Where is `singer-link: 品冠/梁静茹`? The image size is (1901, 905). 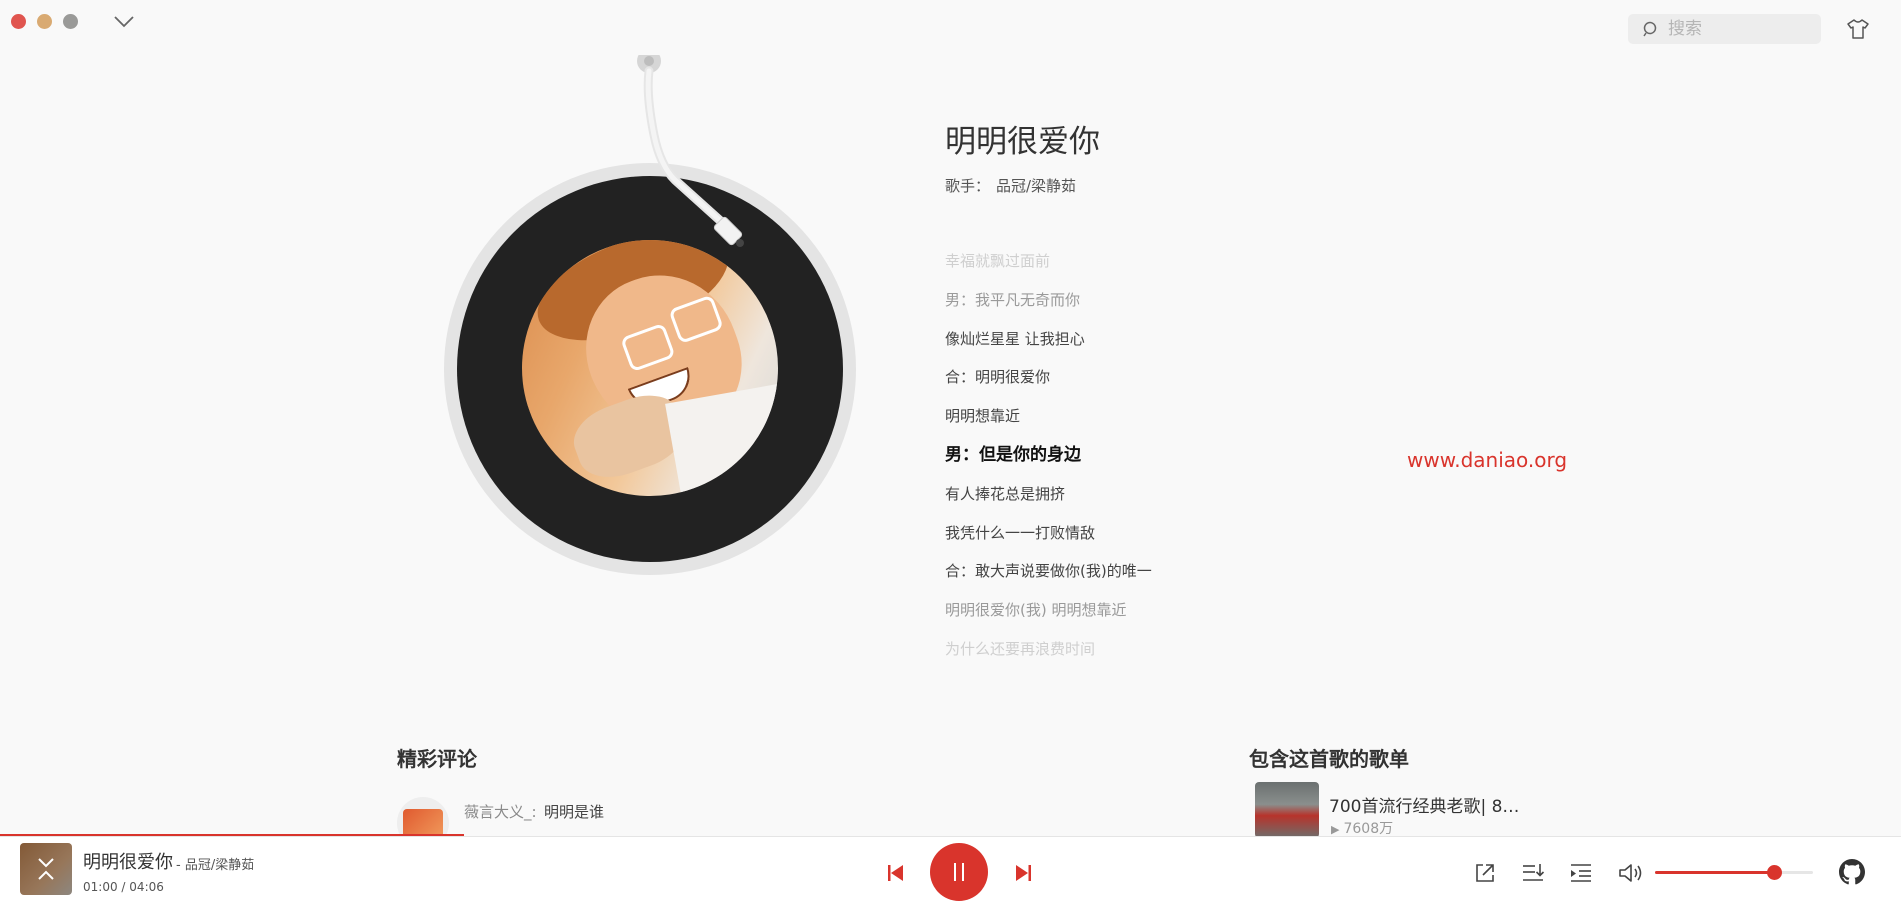 singer-link: 品冠/梁静茹 is located at coordinates (1036, 185).